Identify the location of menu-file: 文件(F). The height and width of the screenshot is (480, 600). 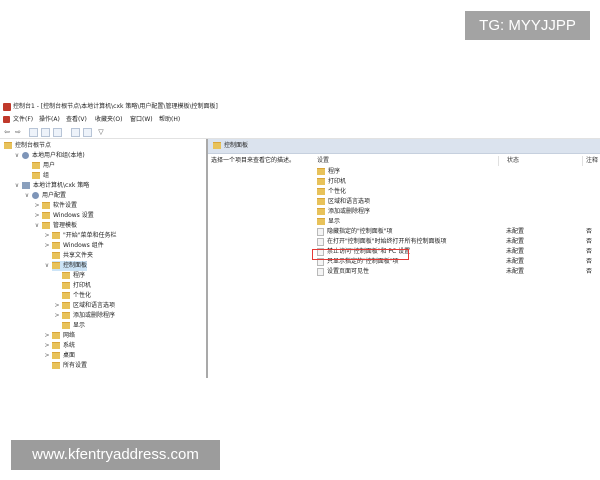
(23, 119).